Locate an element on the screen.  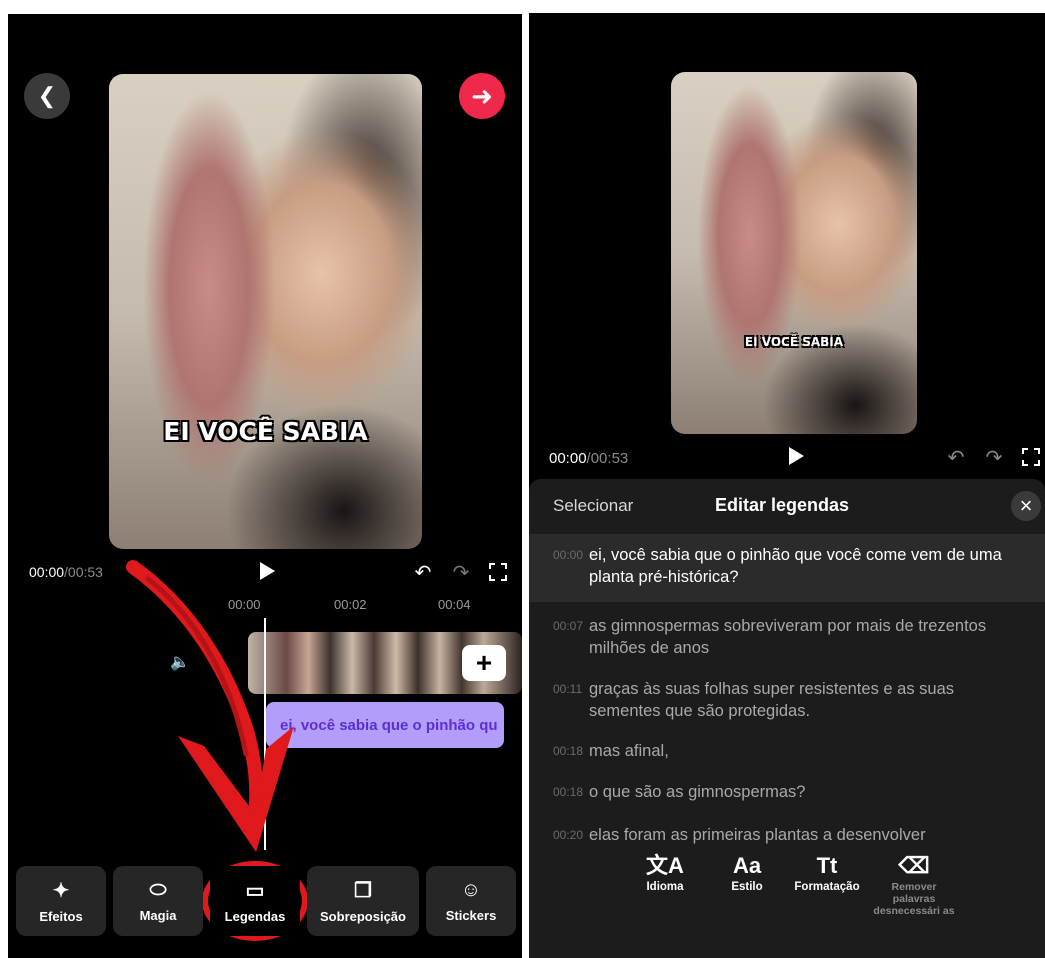
subtitle-time: 00:00 is located at coordinates (568, 555).